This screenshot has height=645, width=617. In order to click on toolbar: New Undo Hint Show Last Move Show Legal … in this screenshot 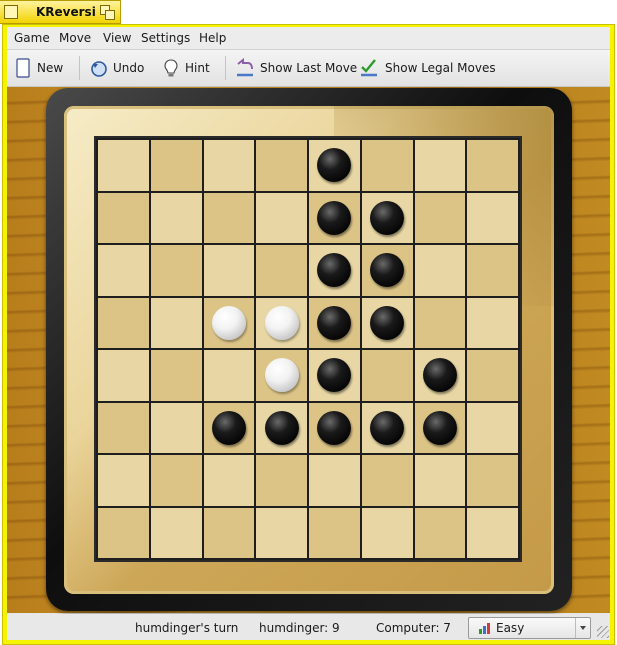, I will do `click(308, 68)`.